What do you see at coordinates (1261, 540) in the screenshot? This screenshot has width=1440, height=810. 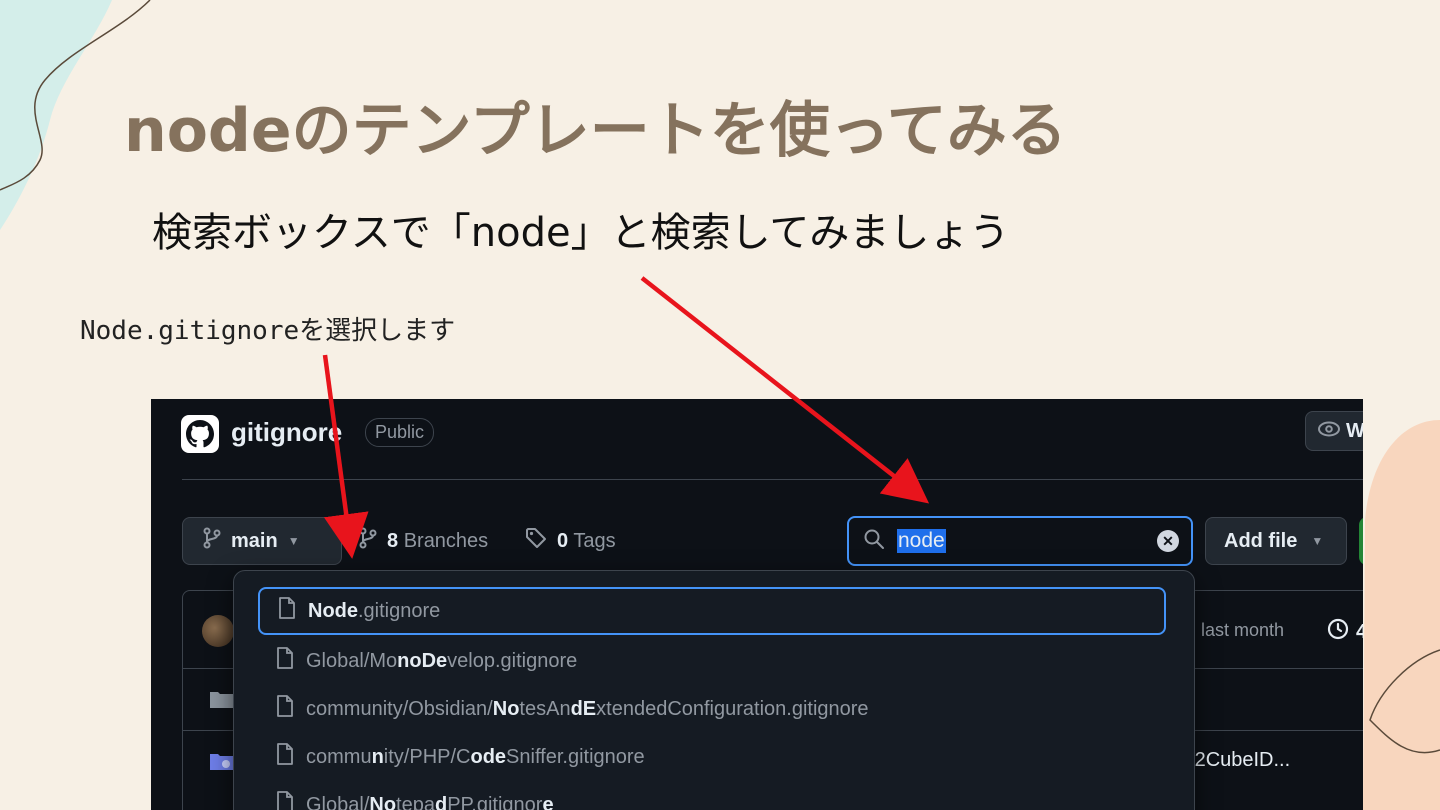 I see `add-file-label: Add file` at bounding box center [1261, 540].